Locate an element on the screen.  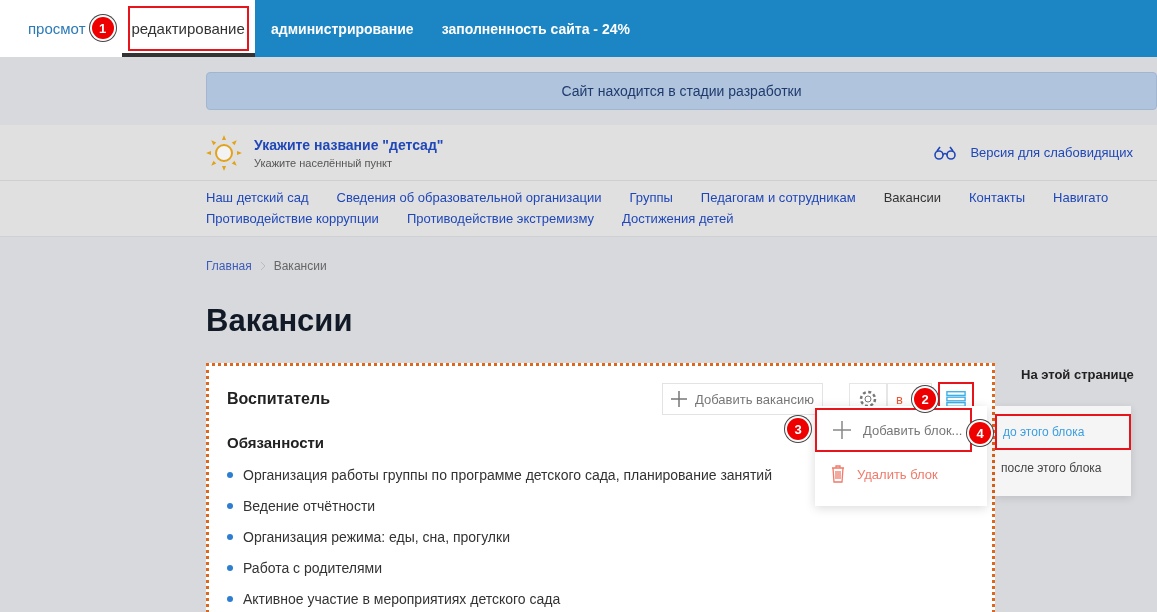
admin-link: заполненность сайта - 24% is located at coordinates (533, 28).